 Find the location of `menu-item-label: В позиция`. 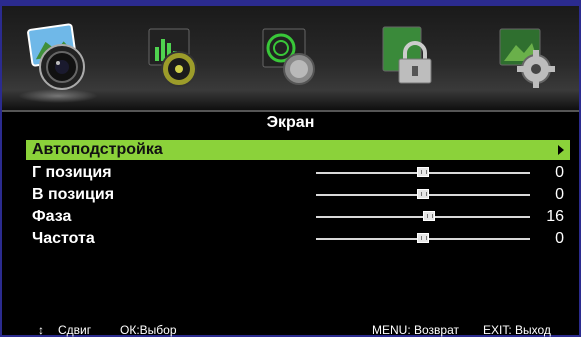

menu-item-label: В позиция is located at coordinates (73, 194).